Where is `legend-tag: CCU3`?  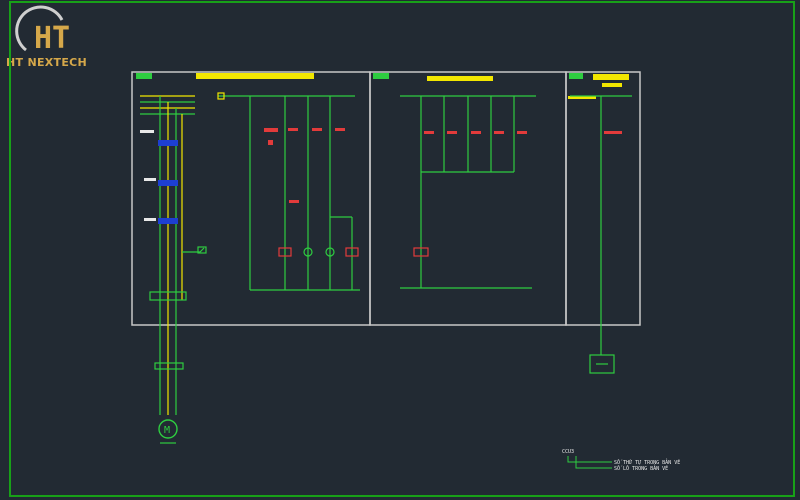 legend-tag: CCU3 is located at coordinates (568, 452).